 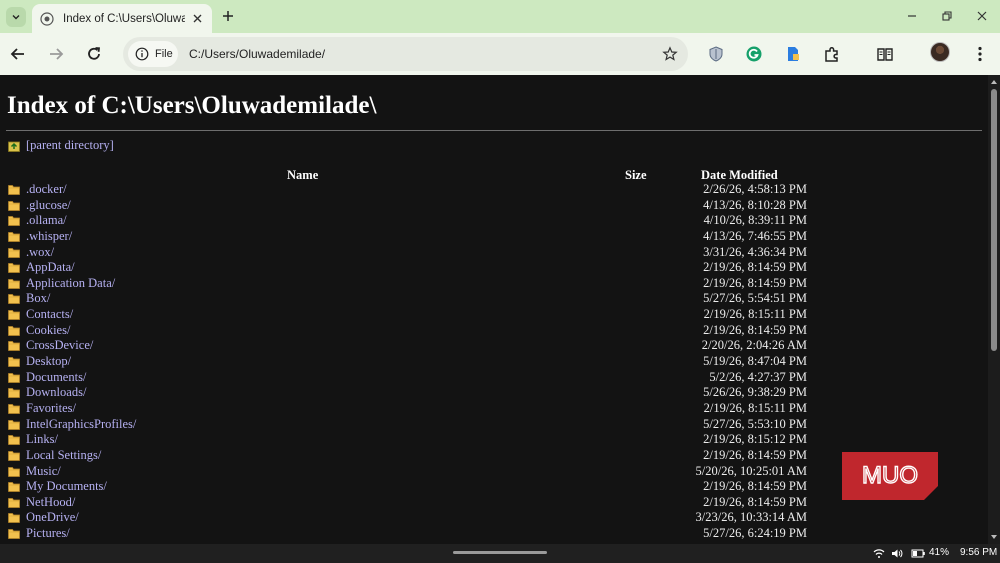 What do you see at coordinates (670, 54) in the screenshot?
I see `bookmark-star-icon` at bounding box center [670, 54].